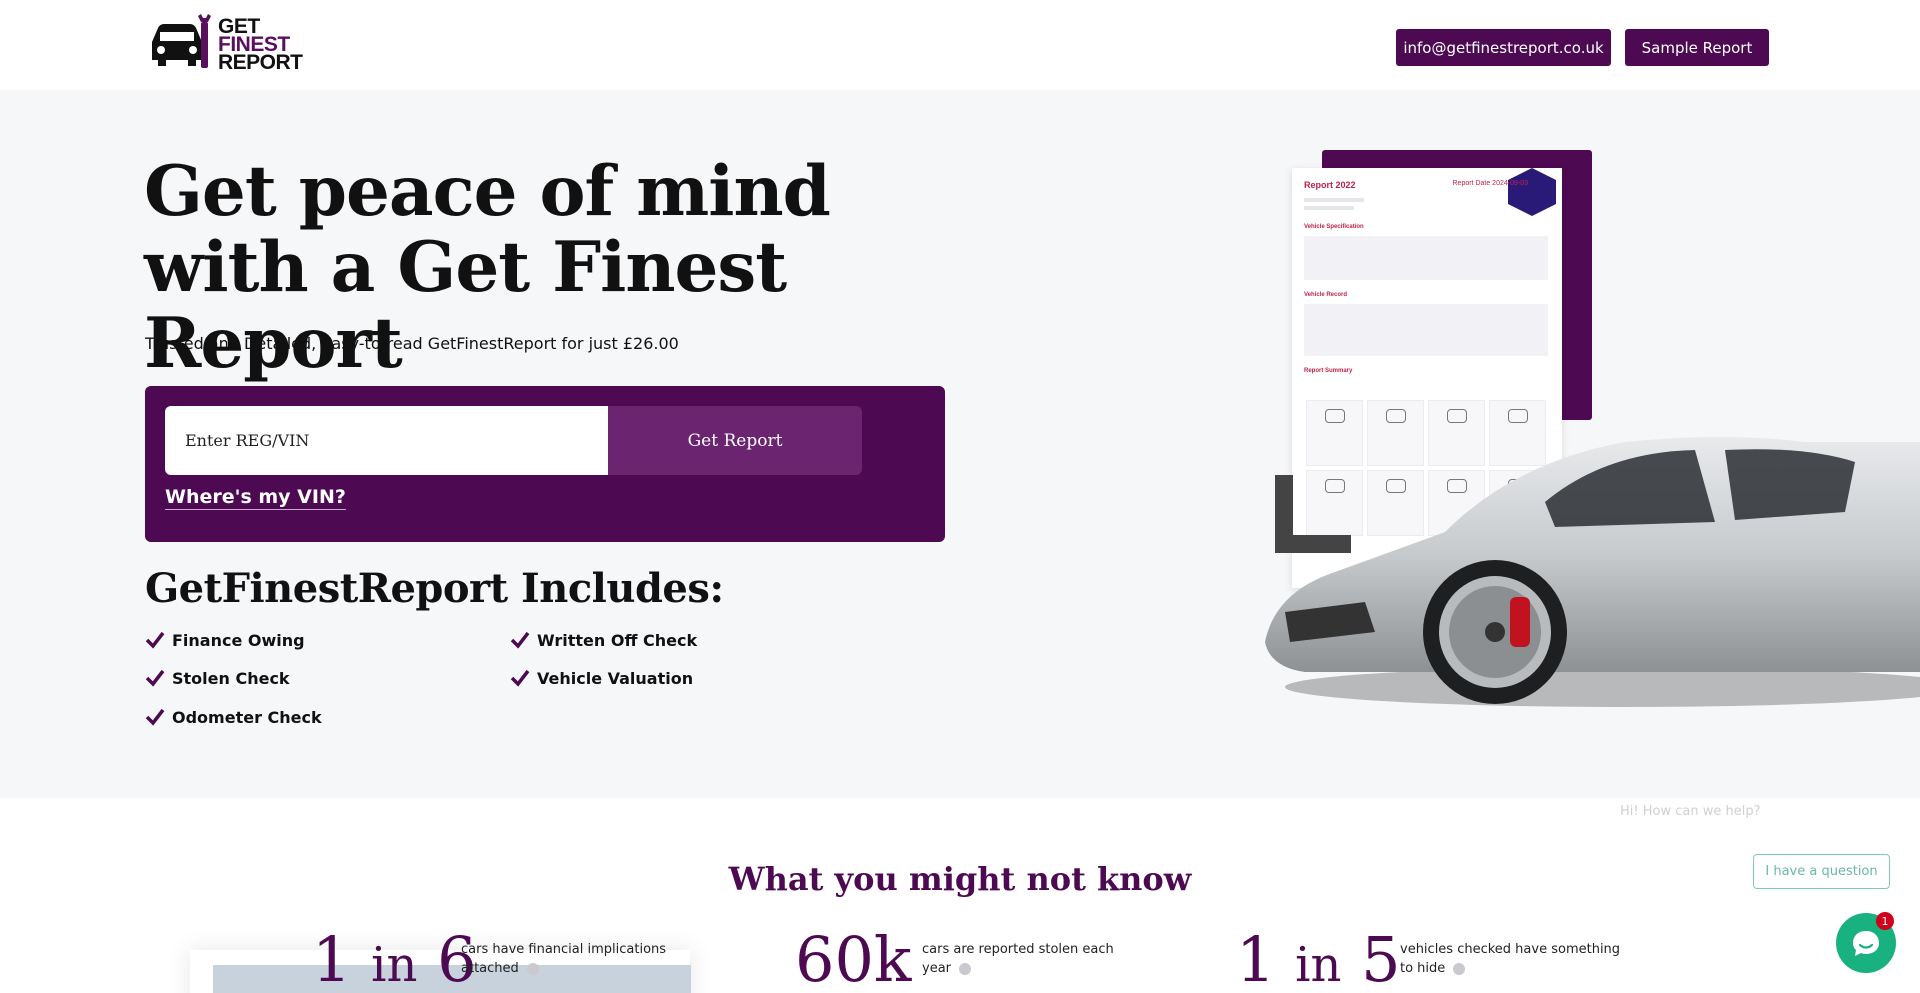 This screenshot has height=993, width=1920. I want to click on email-button: info@getfinestreport.co.uk, so click(1503, 47).